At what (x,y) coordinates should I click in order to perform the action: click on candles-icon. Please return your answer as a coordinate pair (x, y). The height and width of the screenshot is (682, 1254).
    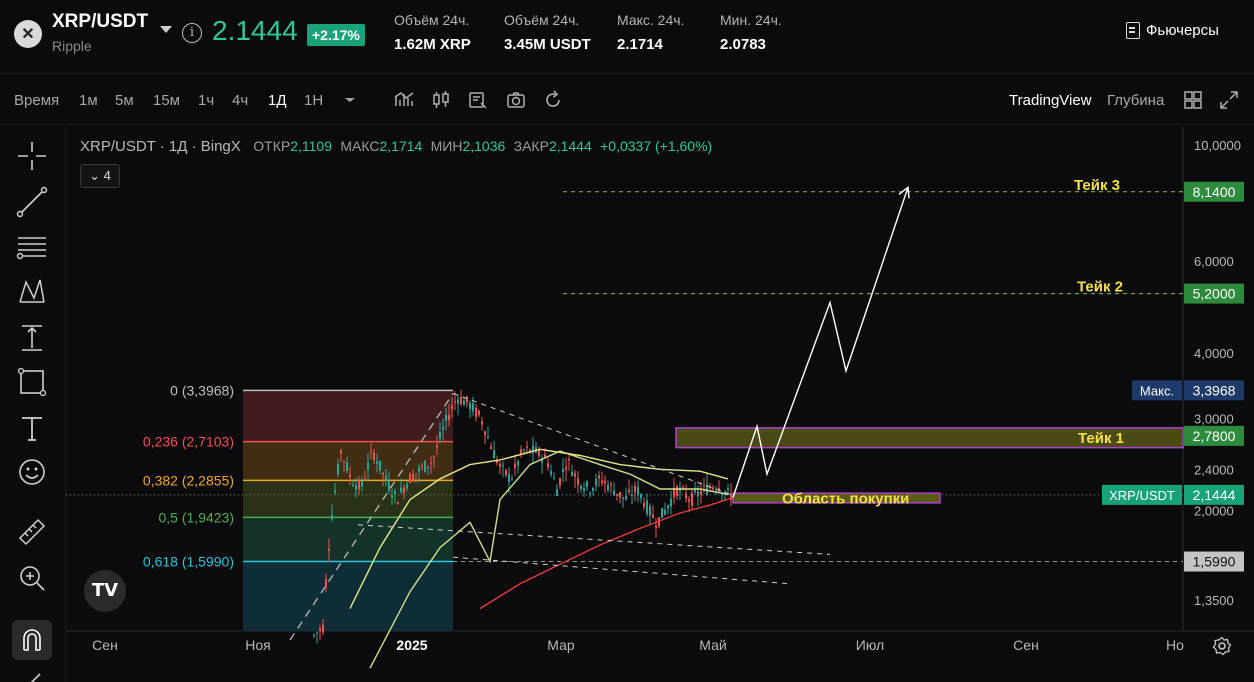
    Looking at the image, I should click on (441, 100).